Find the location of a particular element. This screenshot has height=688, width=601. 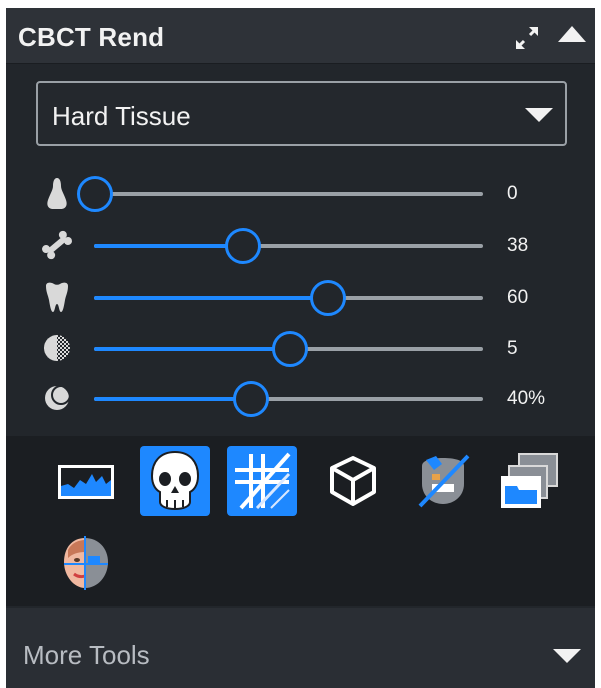

slice-grid-button is located at coordinates (262, 481).